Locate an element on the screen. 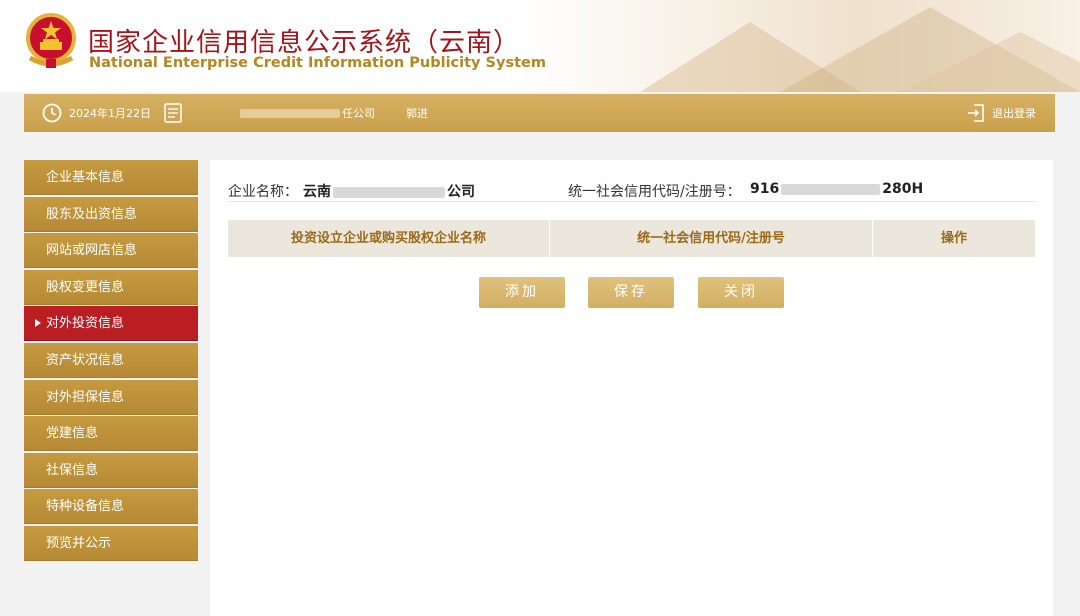  sidebar-item-website-info: 网站或网店信息 is located at coordinates (111, 251).